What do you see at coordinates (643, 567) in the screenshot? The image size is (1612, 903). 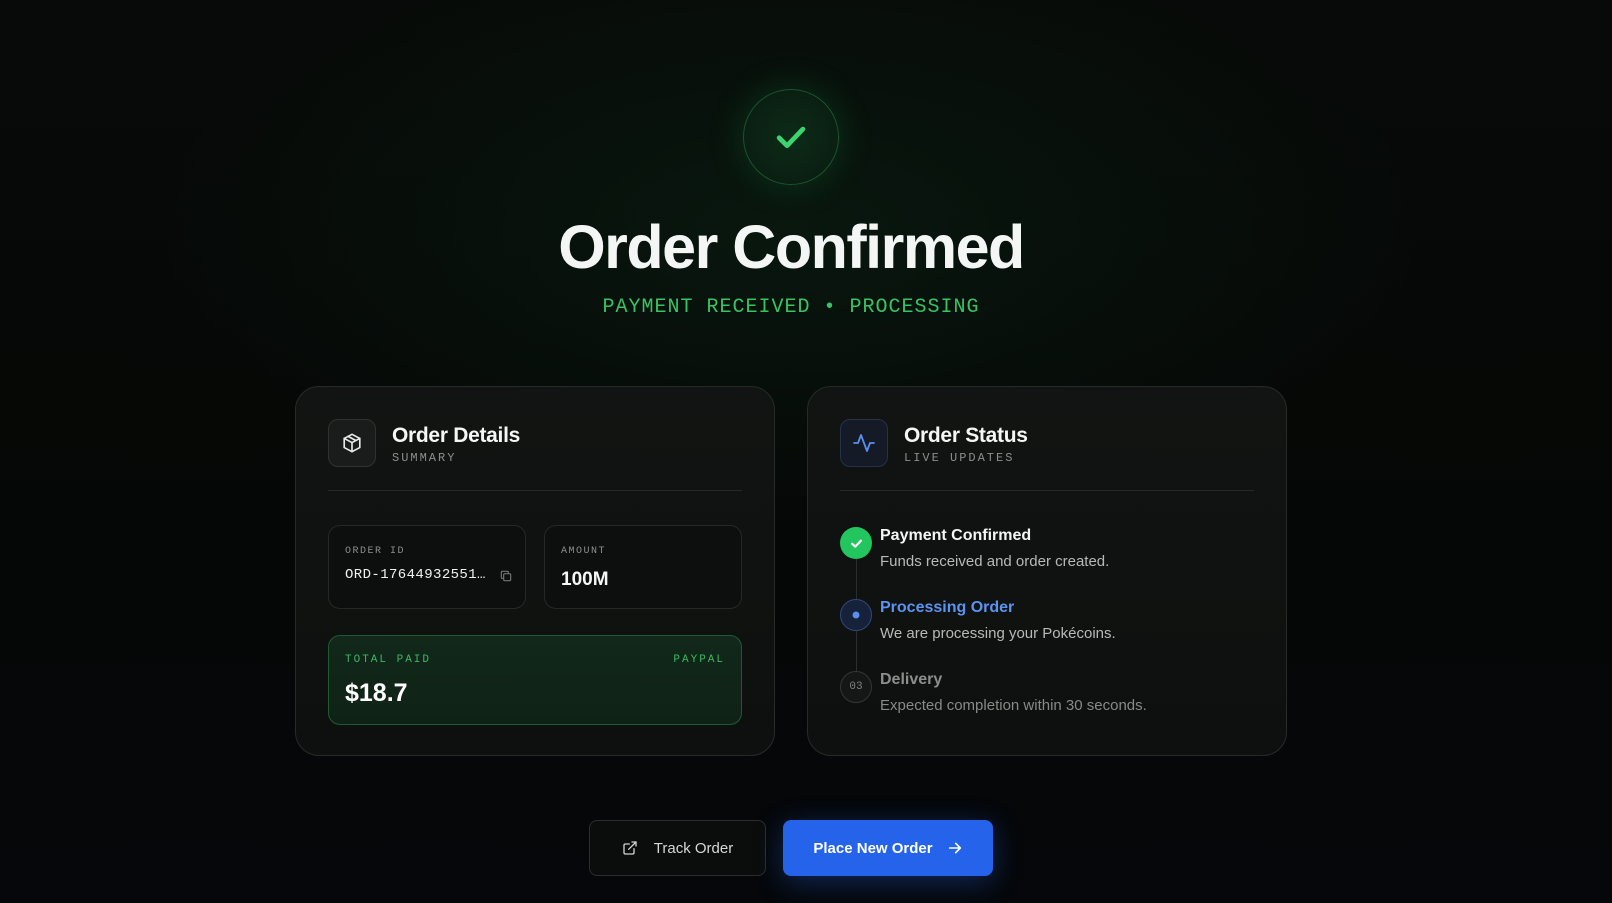 I see `amount-box: AMOUNT 100M` at bounding box center [643, 567].